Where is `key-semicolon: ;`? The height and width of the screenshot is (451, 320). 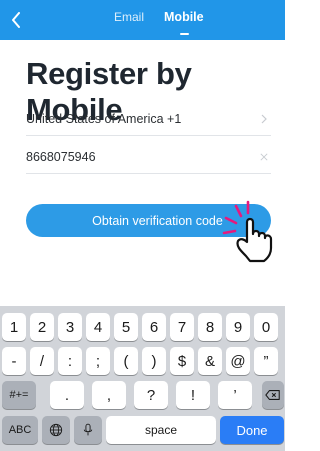 key-semicolon: ; is located at coordinates (98, 361).